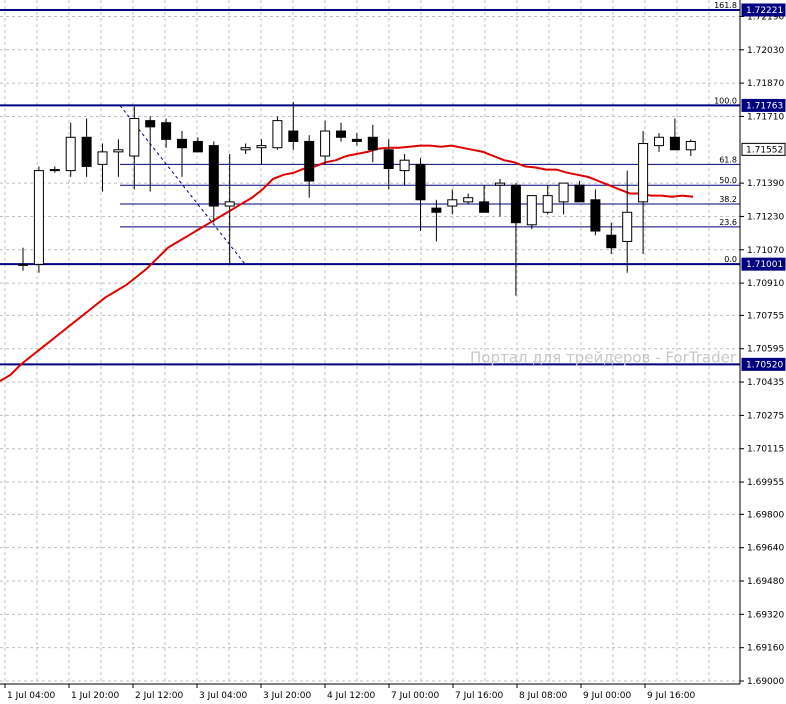 This screenshot has height=704, width=786. What do you see at coordinates (725, 100) in the screenshot?
I see `fib-level-label: 100.0` at bounding box center [725, 100].